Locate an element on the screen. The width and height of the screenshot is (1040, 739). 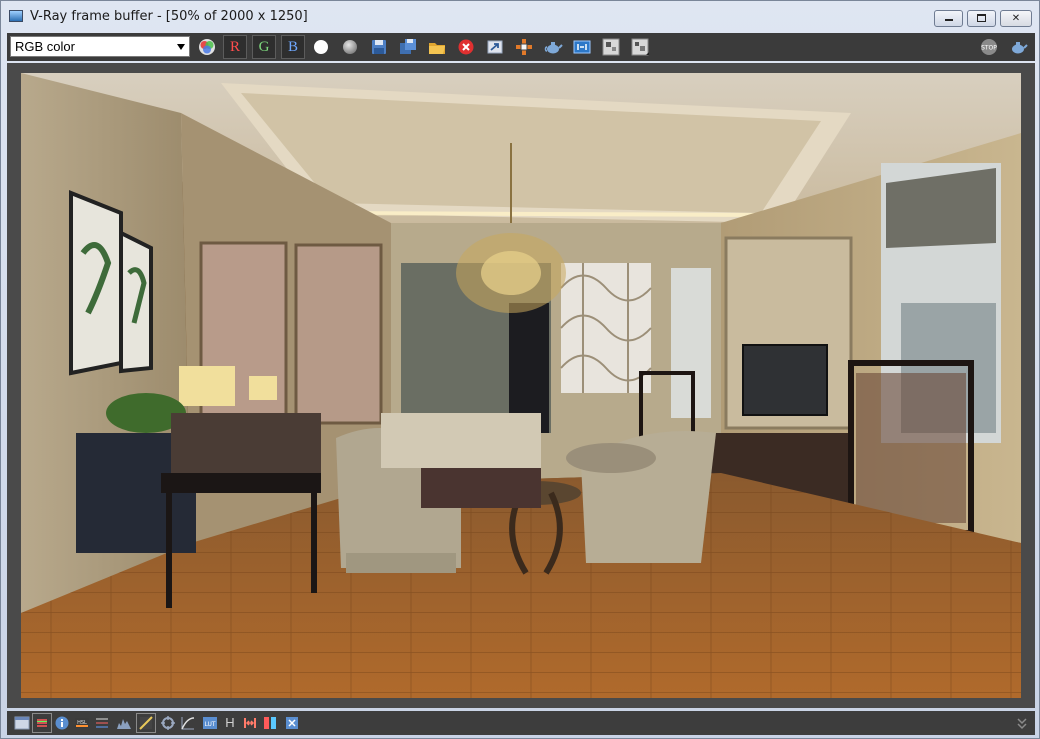
show-pixel-info-icon is located at coordinates (640, 47).